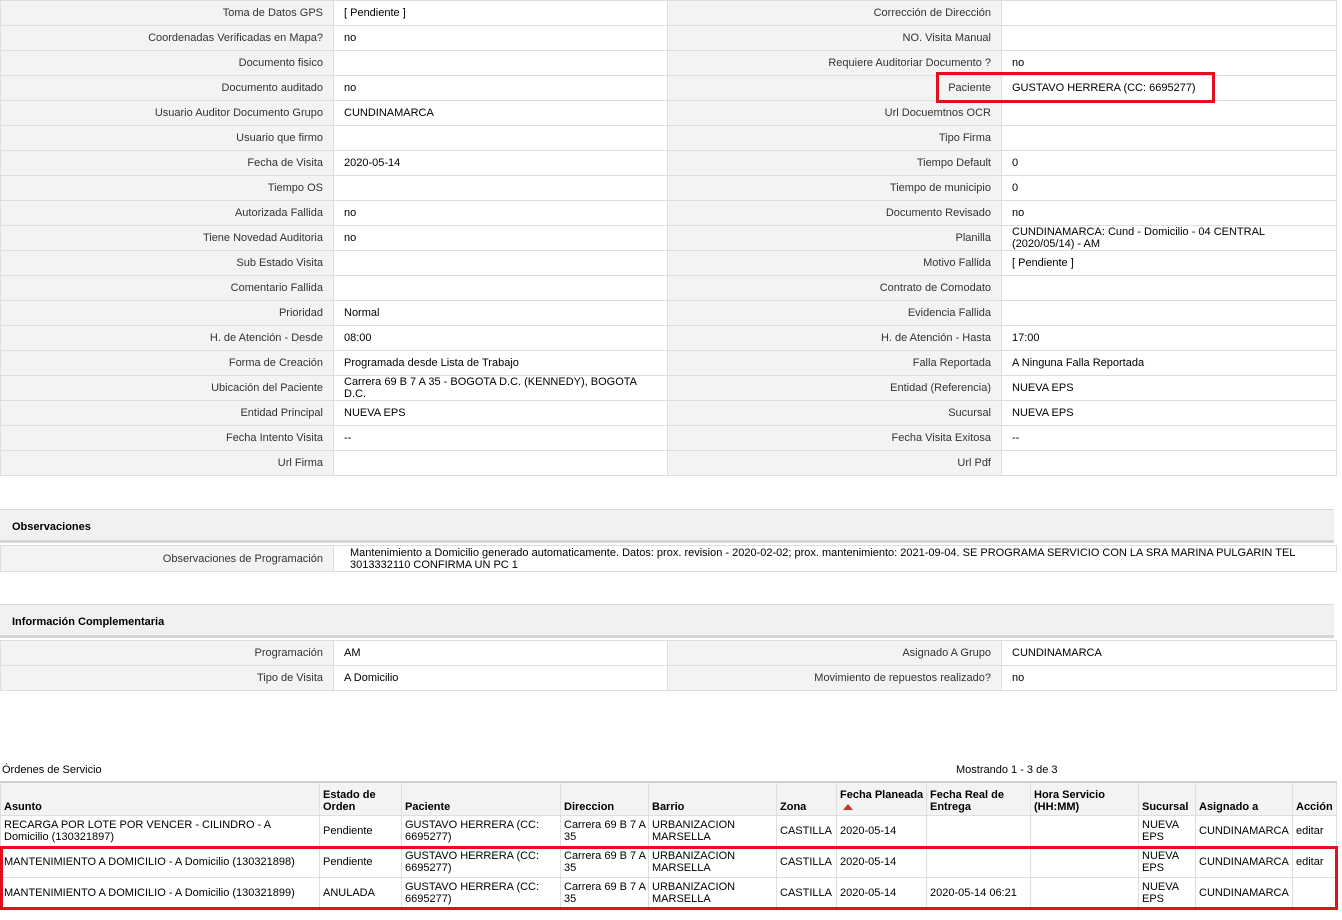 The image size is (1342, 920). What do you see at coordinates (481, 798) in the screenshot?
I see `col-paciente: Paciente` at bounding box center [481, 798].